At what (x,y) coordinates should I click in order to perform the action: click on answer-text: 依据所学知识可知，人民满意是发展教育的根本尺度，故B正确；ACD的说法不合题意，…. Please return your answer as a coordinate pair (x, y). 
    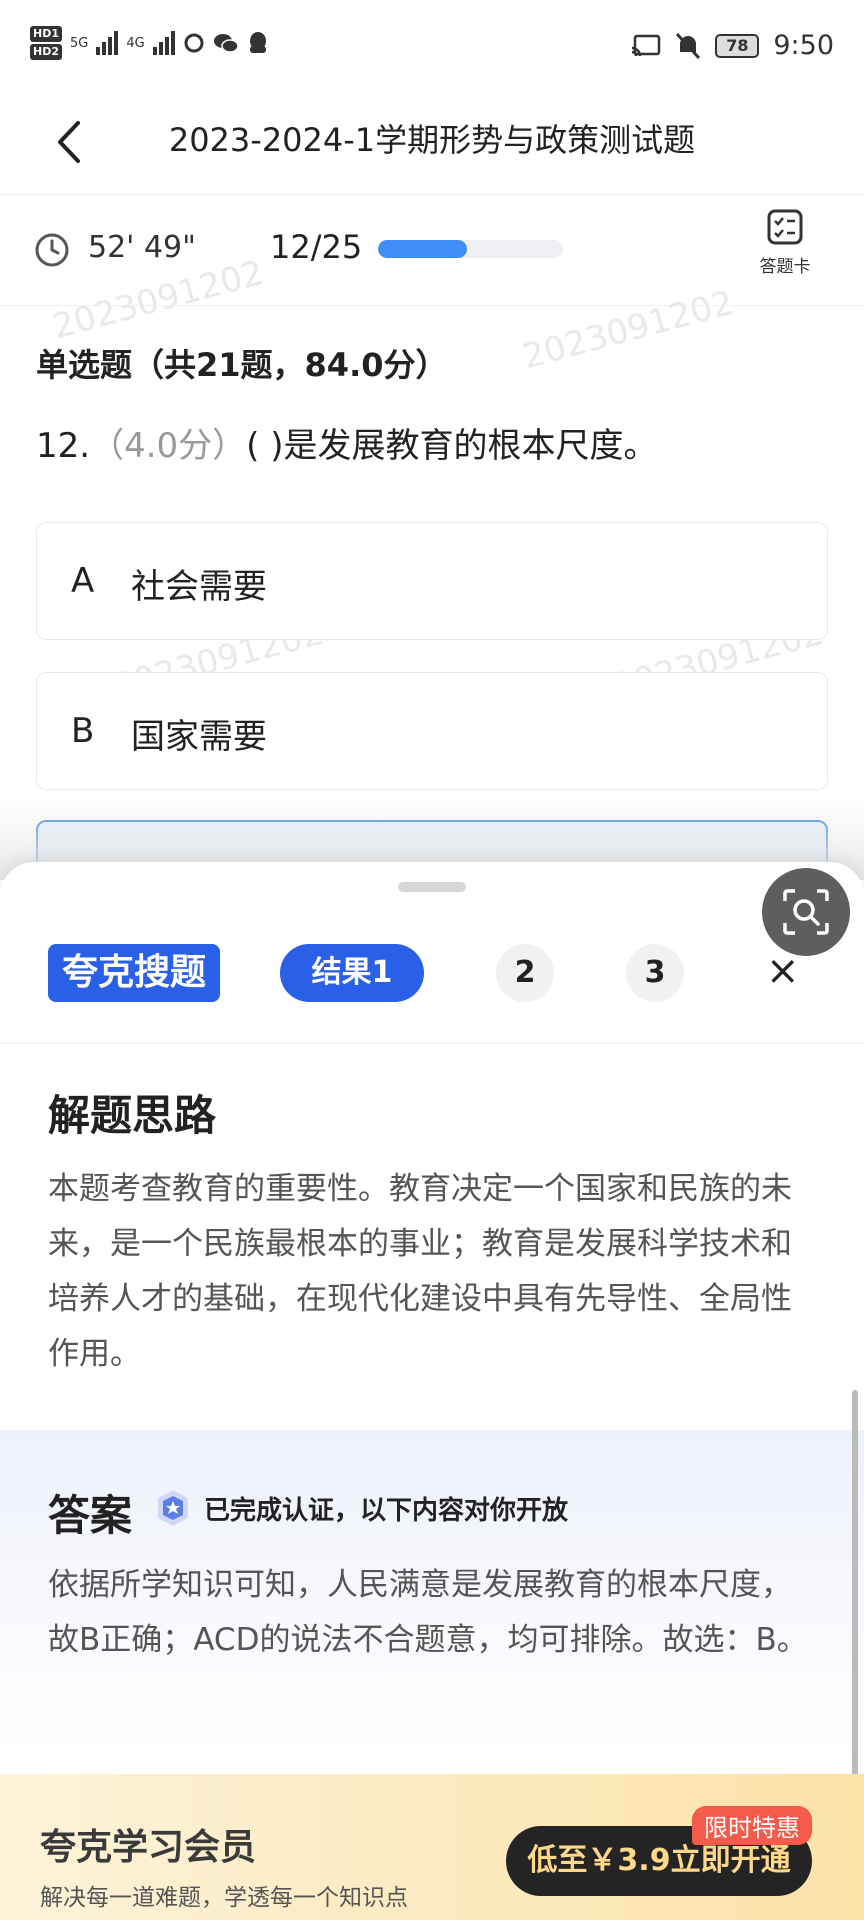
    Looking at the image, I should click on (428, 1612).